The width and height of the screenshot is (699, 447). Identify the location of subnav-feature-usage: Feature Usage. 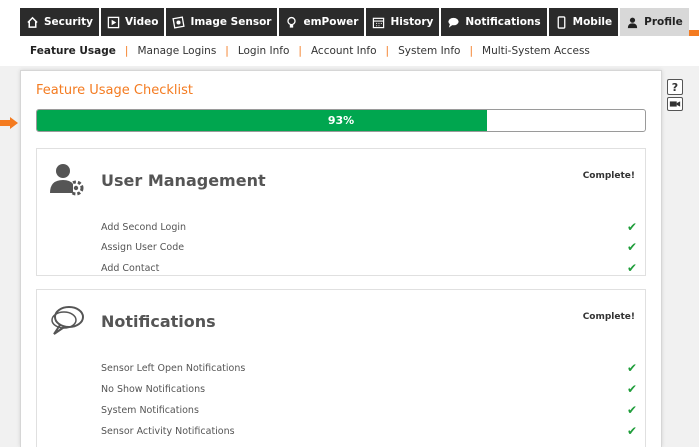
(73, 51).